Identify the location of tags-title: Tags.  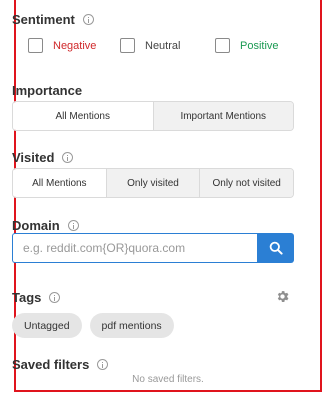
(36, 297).